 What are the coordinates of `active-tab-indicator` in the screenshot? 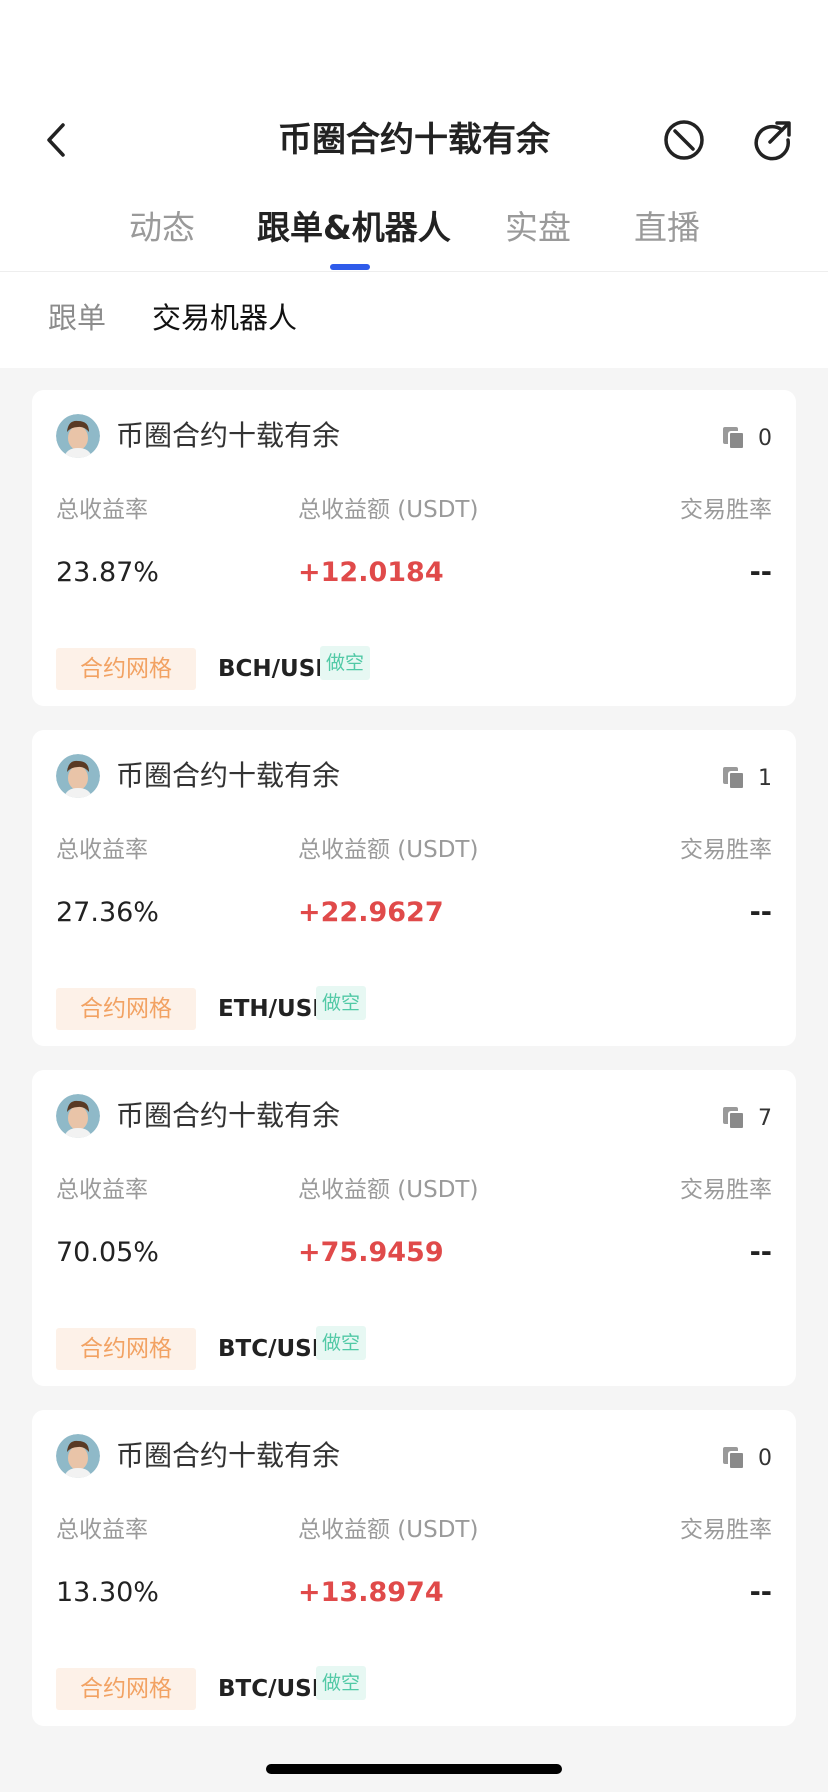 It's located at (350, 267).